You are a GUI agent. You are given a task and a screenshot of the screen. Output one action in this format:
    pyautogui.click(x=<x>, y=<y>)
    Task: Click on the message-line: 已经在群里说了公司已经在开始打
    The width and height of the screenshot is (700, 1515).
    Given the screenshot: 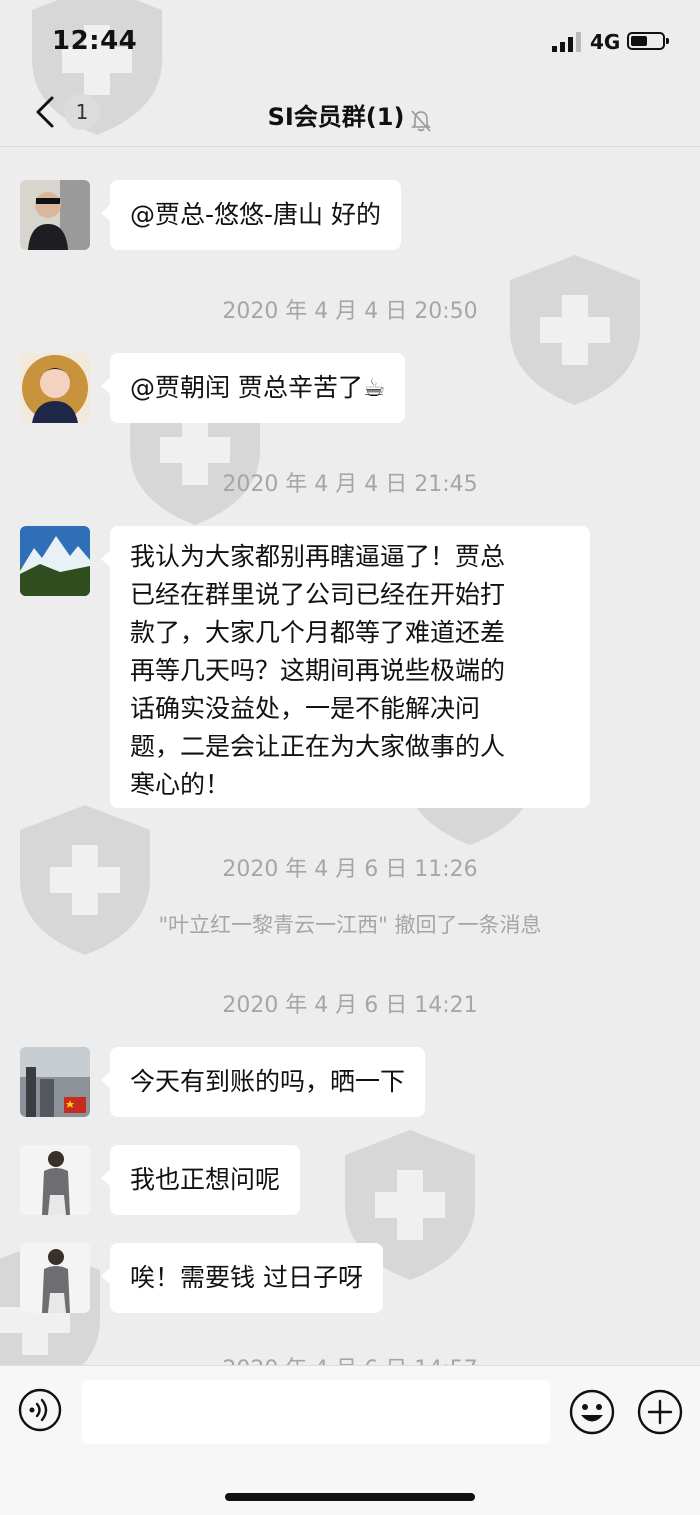 What is the action you would take?
    pyautogui.click(x=318, y=594)
    